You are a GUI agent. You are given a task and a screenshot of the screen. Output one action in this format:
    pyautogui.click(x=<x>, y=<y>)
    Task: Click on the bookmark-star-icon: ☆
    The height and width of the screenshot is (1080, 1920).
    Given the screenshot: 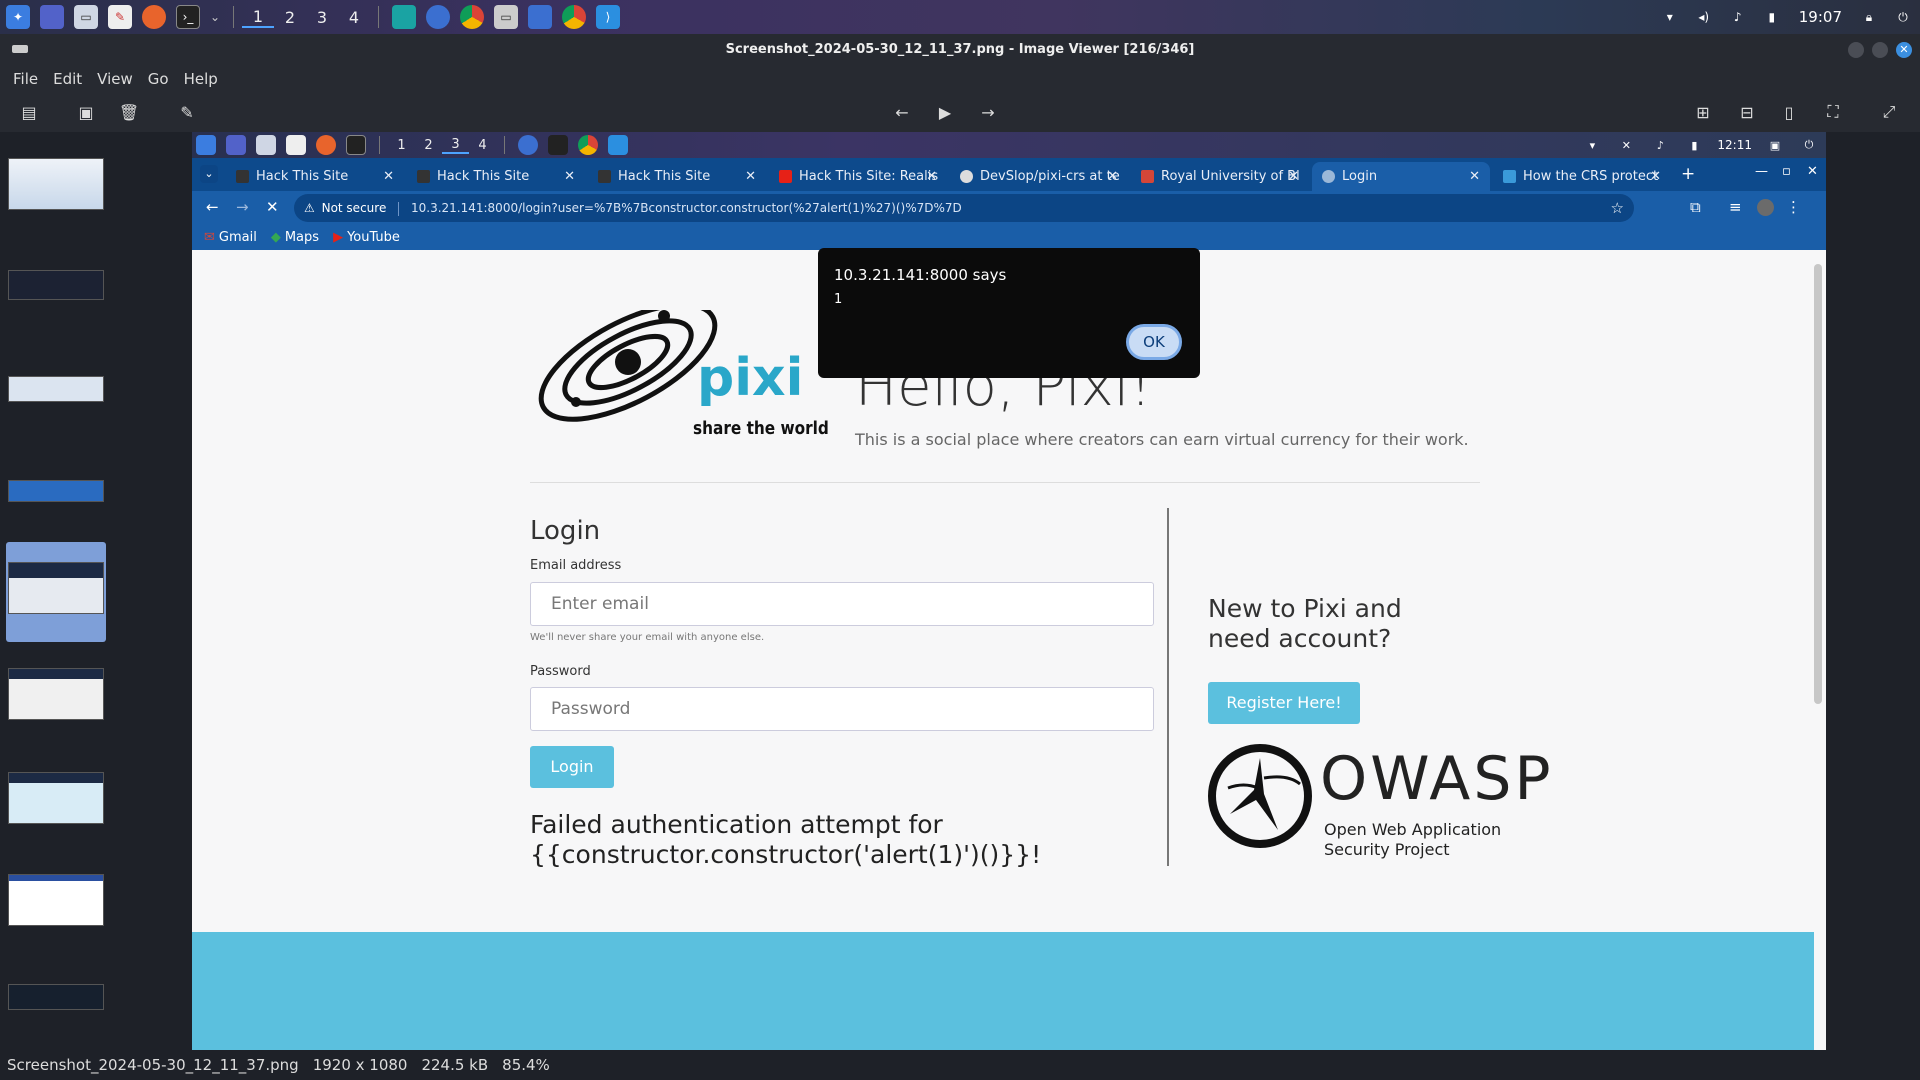 What is the action you would take?
    pyautogui.click(x=1617, y=208)
    